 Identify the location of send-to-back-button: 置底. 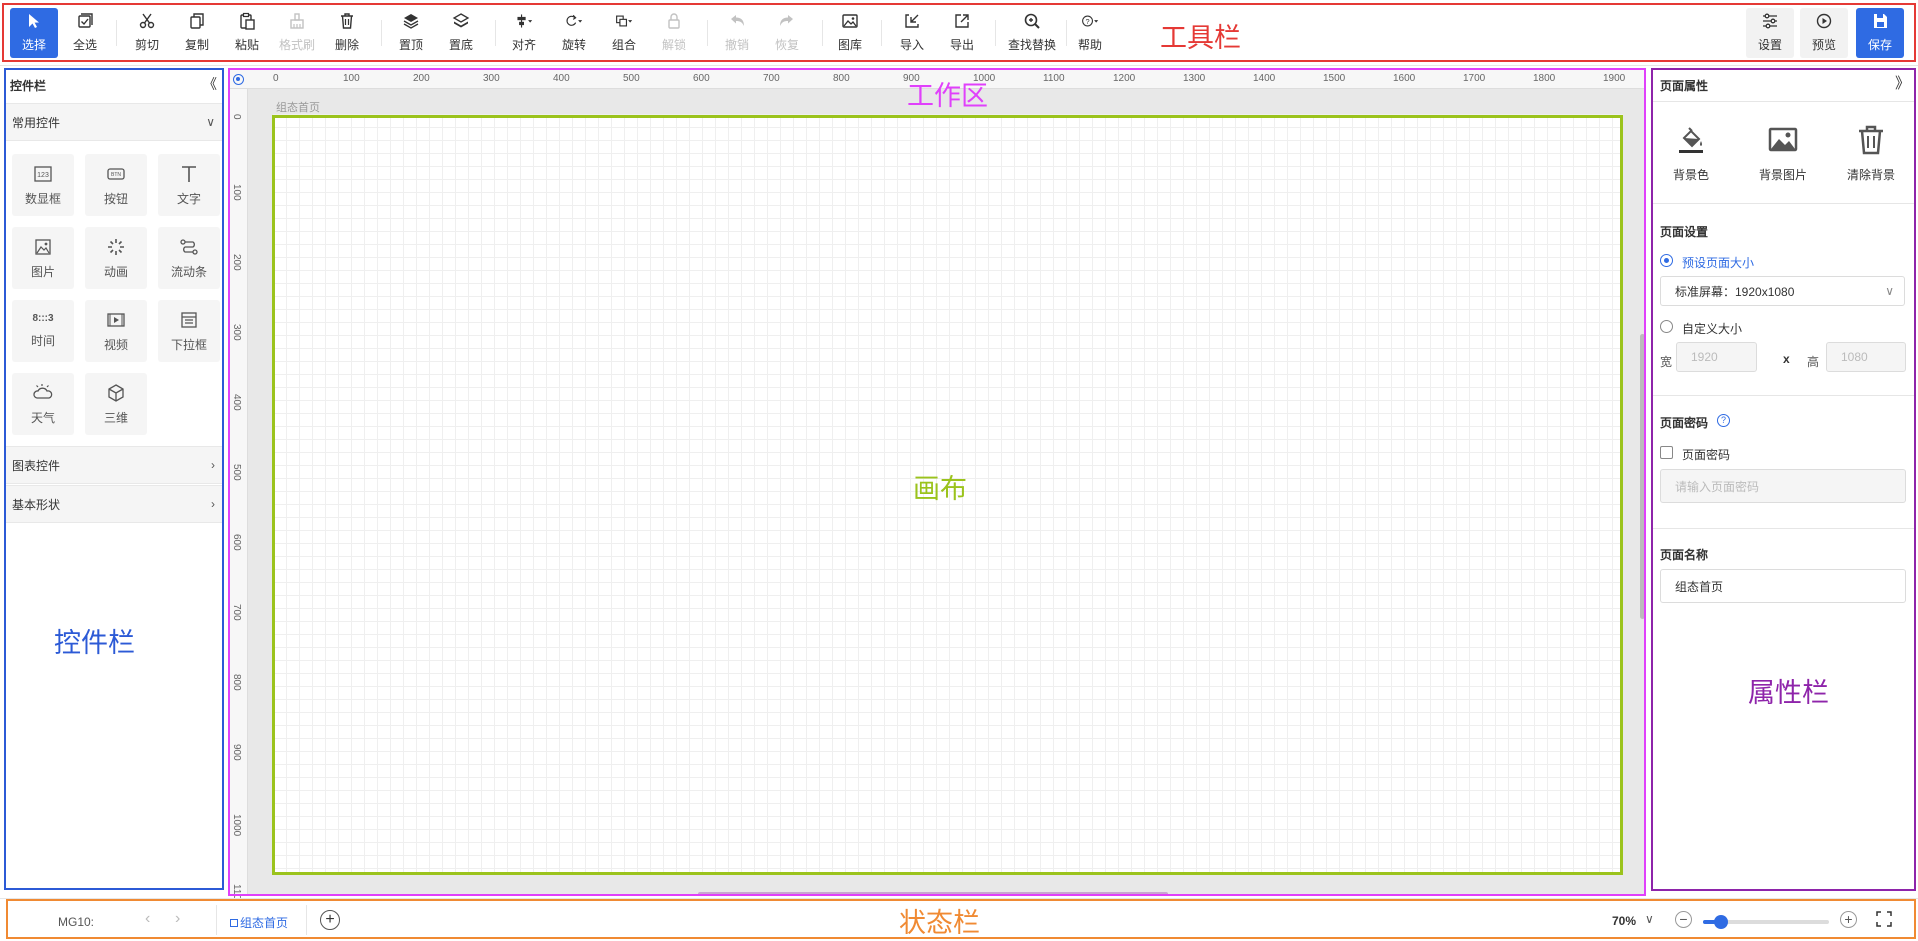
(461, 33).